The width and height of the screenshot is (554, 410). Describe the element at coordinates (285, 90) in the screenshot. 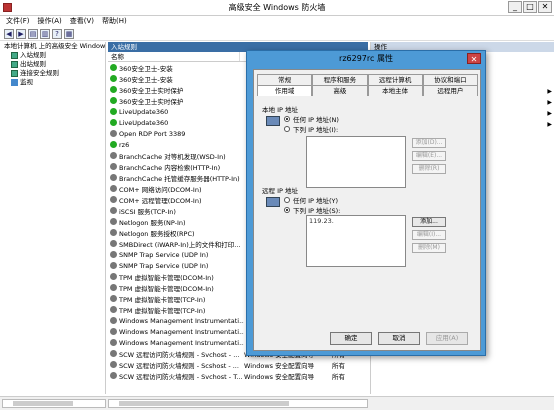

I see `tab-scope: 作用域` at that location.